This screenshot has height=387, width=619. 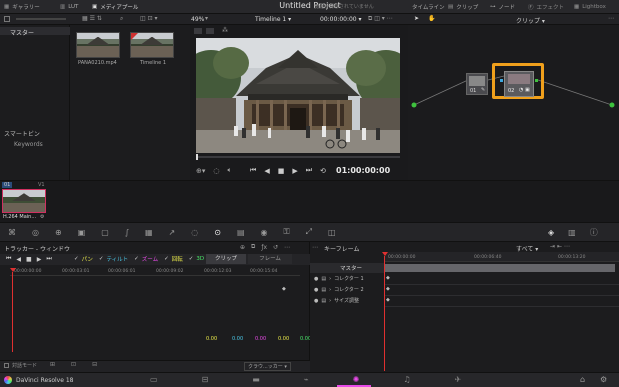 I want to click on deliver-page-icon: ✈, so click(x=458, y=379).